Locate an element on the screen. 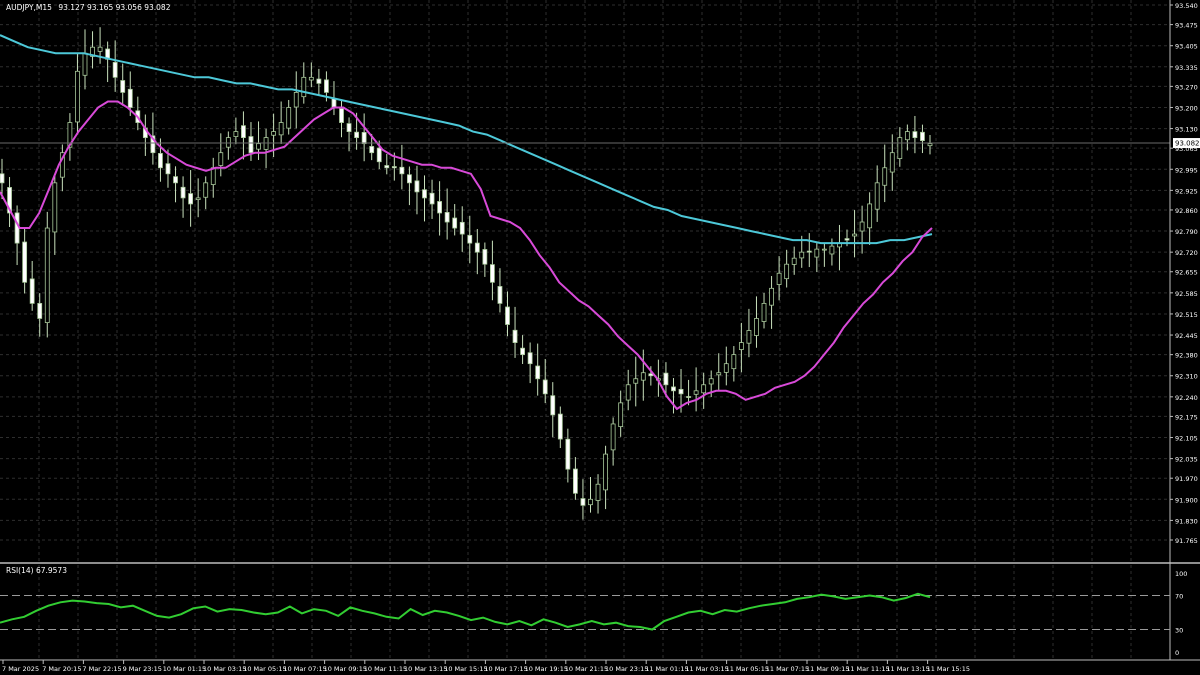 This screenshot has height=675, width=1200. price-tick-label: 93.540 is located at coordinates (1186, 6).